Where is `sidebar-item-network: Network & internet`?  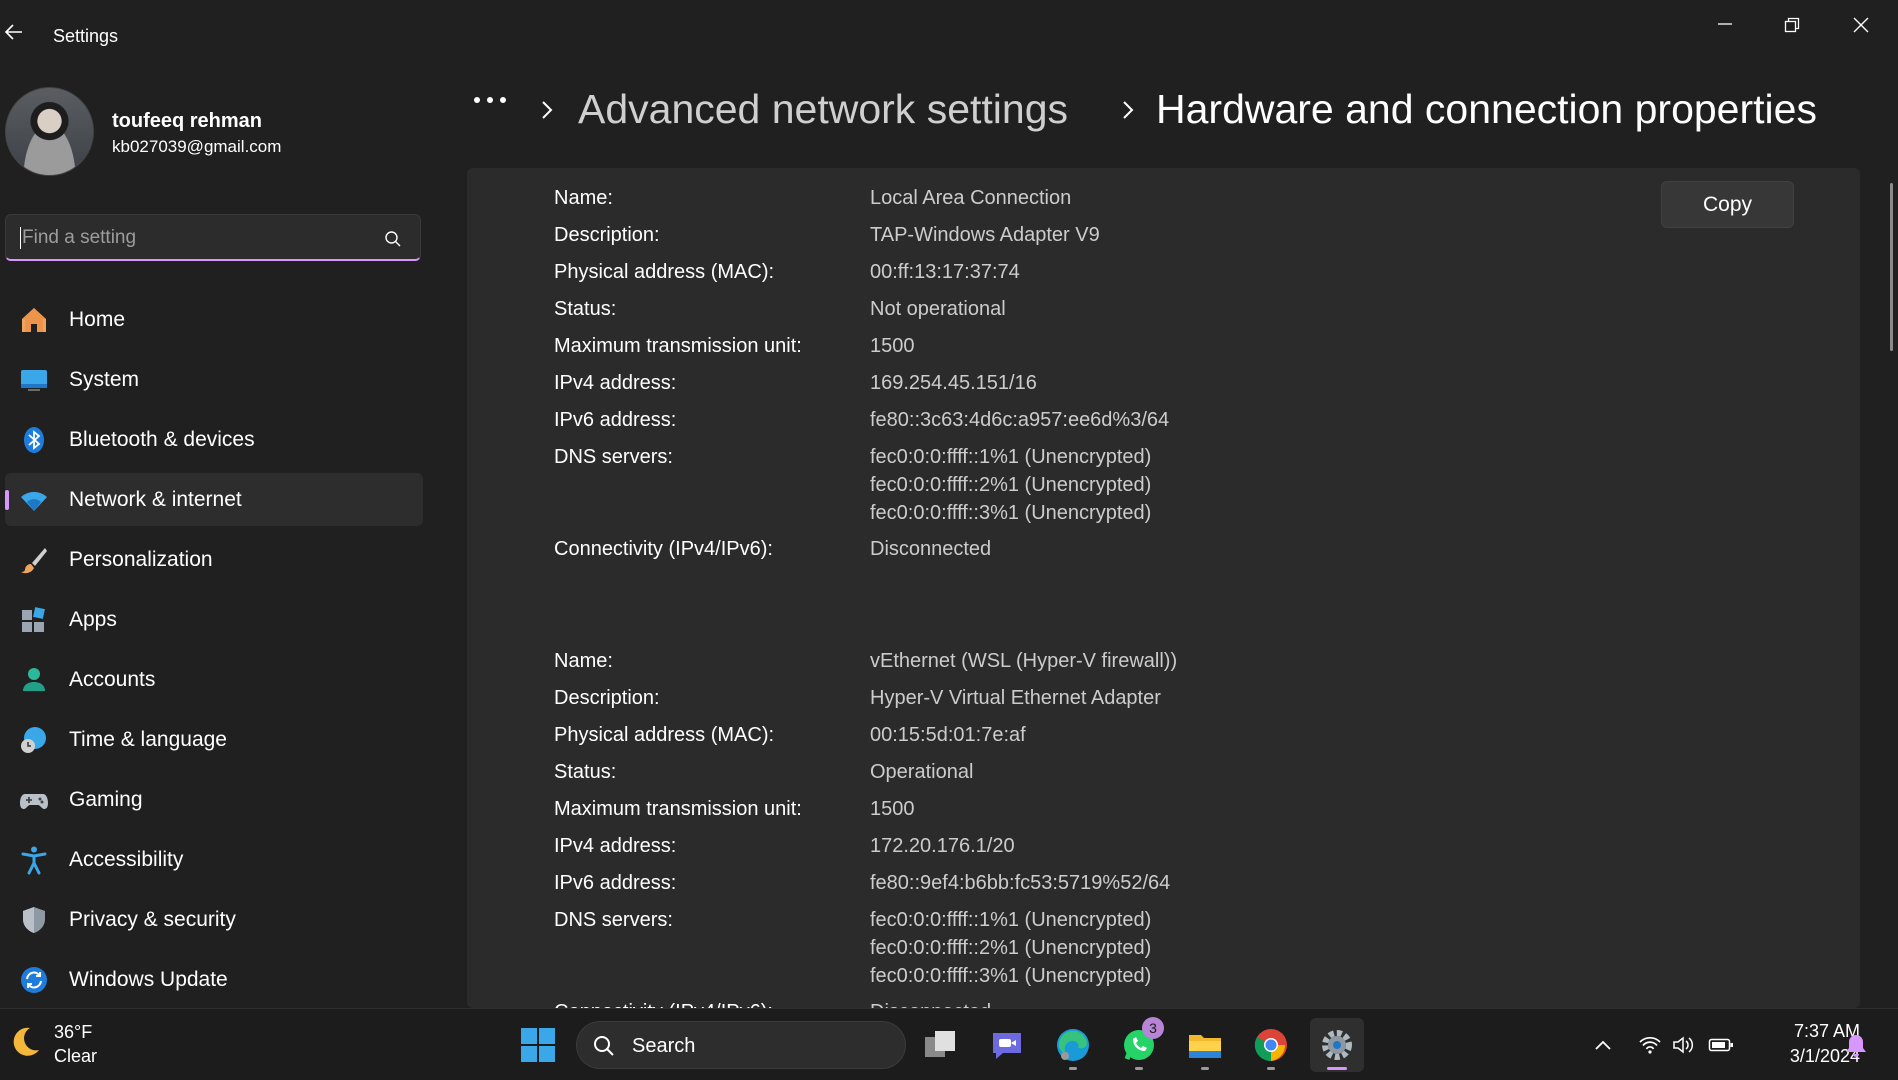
sidebar-item-network: Network & internet is located at coordinates (214, 499).